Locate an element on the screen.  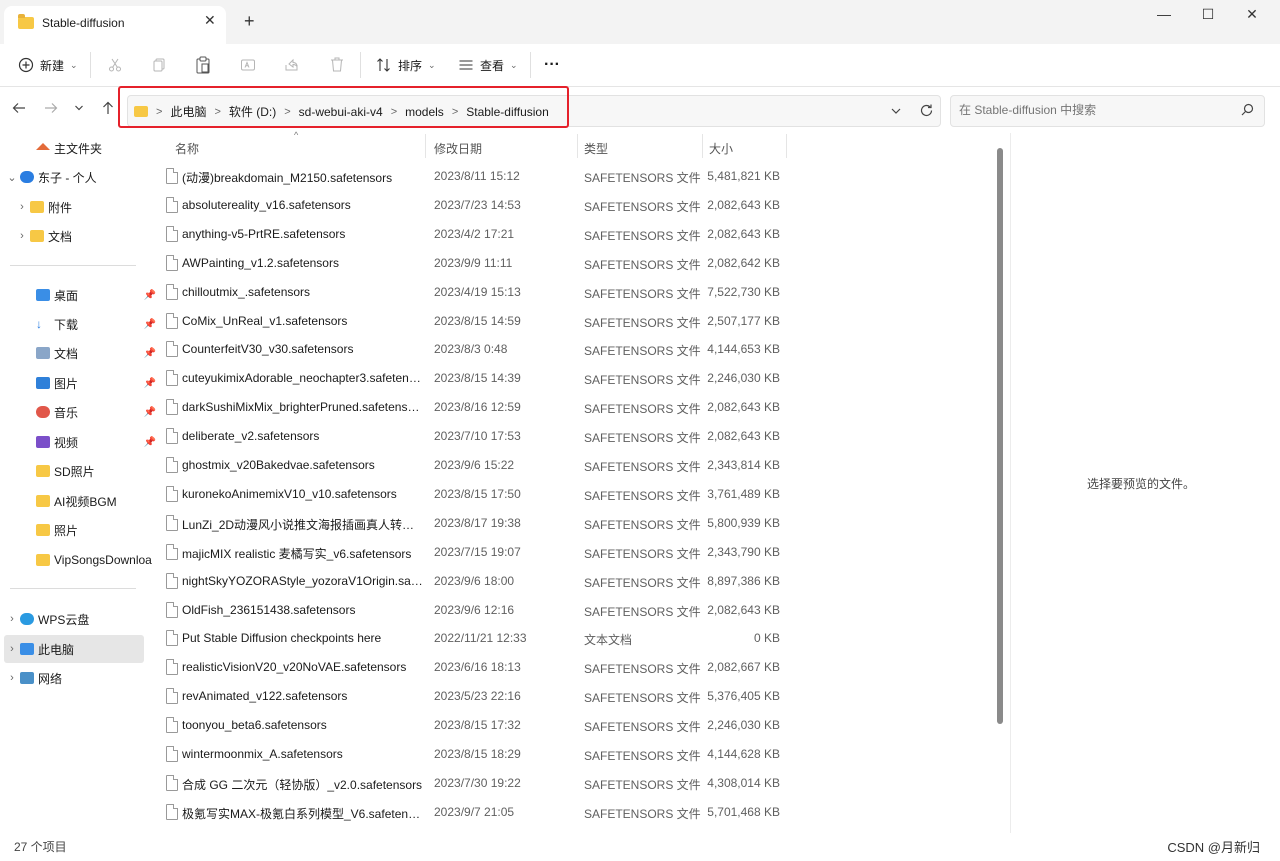
paste-icon is located at coordinates (203, 65).